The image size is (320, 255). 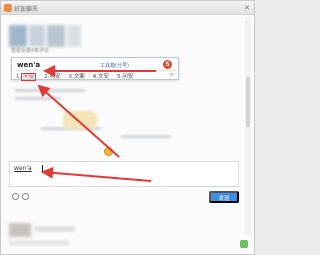 I want to click on message-input: wen'a, so click(x=124, y=174).